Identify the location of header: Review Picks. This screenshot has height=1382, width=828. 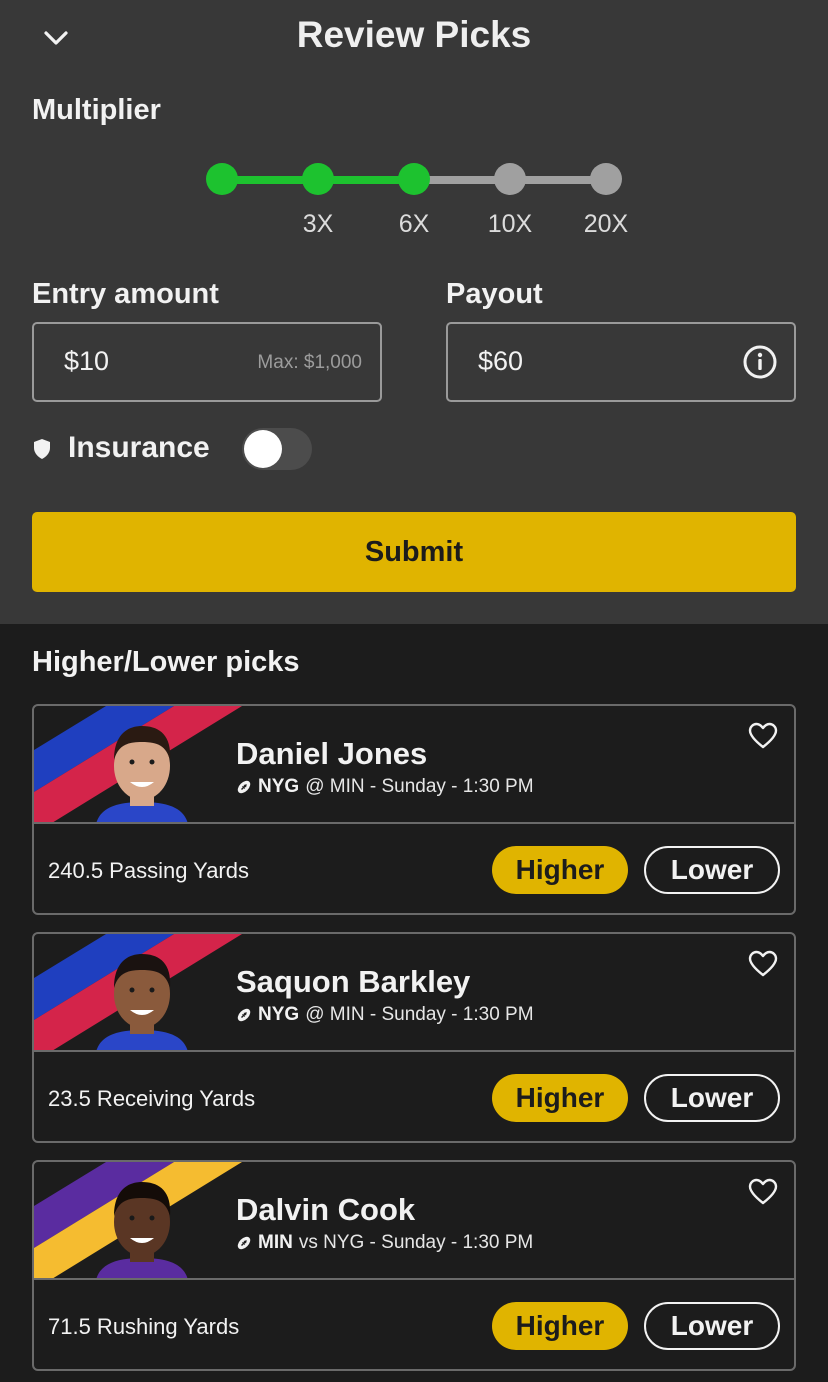
(414, 38).